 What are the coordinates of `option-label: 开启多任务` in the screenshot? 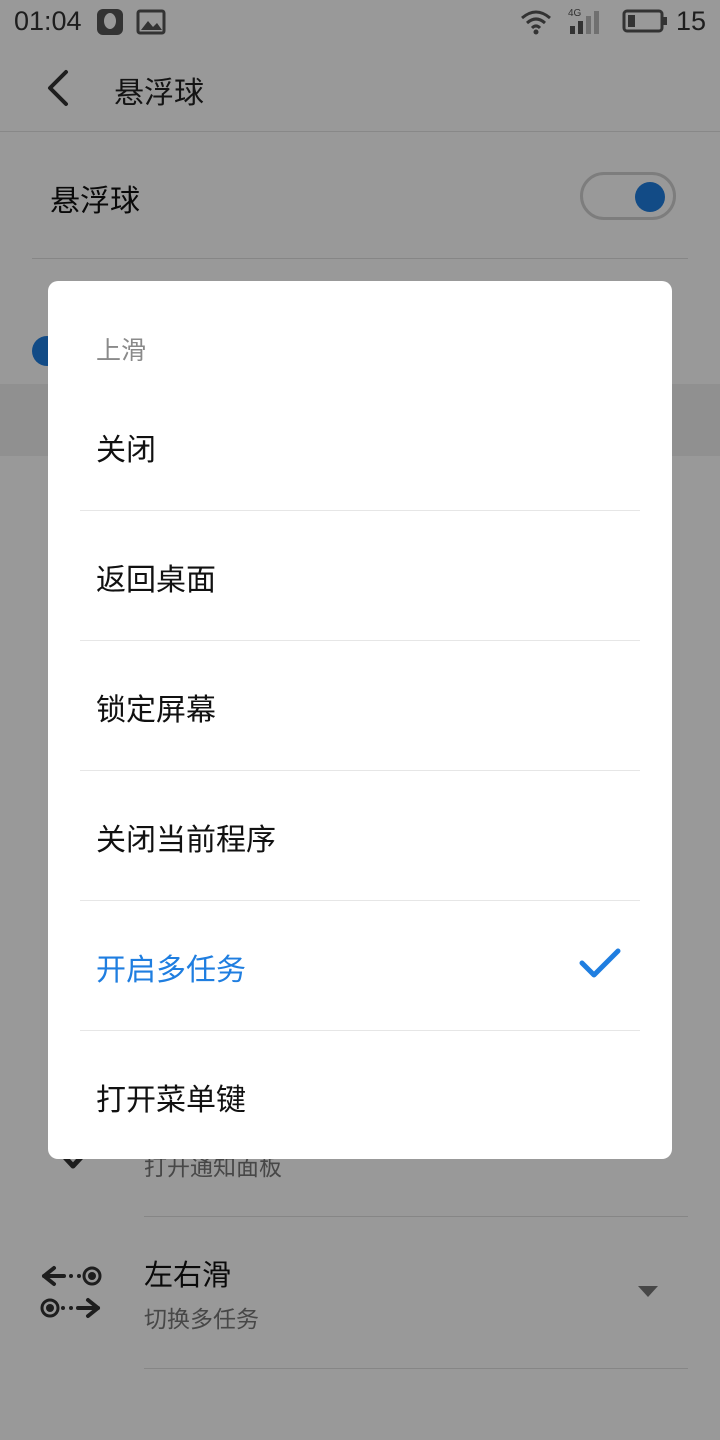 It's located at (171, 970).